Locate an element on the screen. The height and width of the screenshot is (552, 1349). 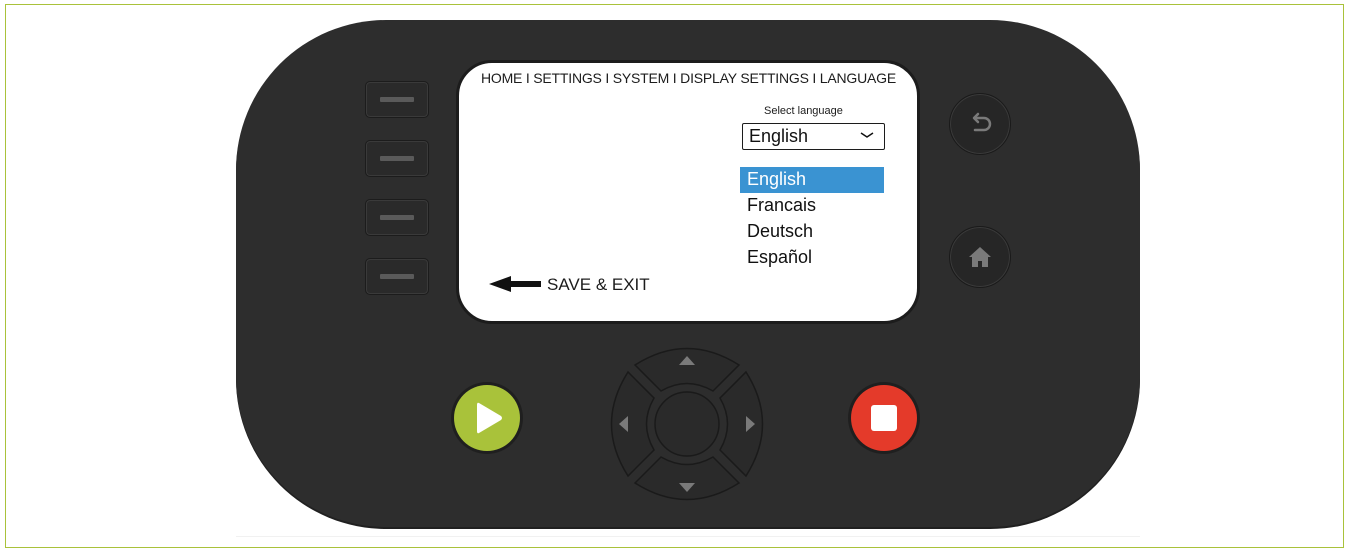
option-espanol: Español is located at coordinates (812, 258).